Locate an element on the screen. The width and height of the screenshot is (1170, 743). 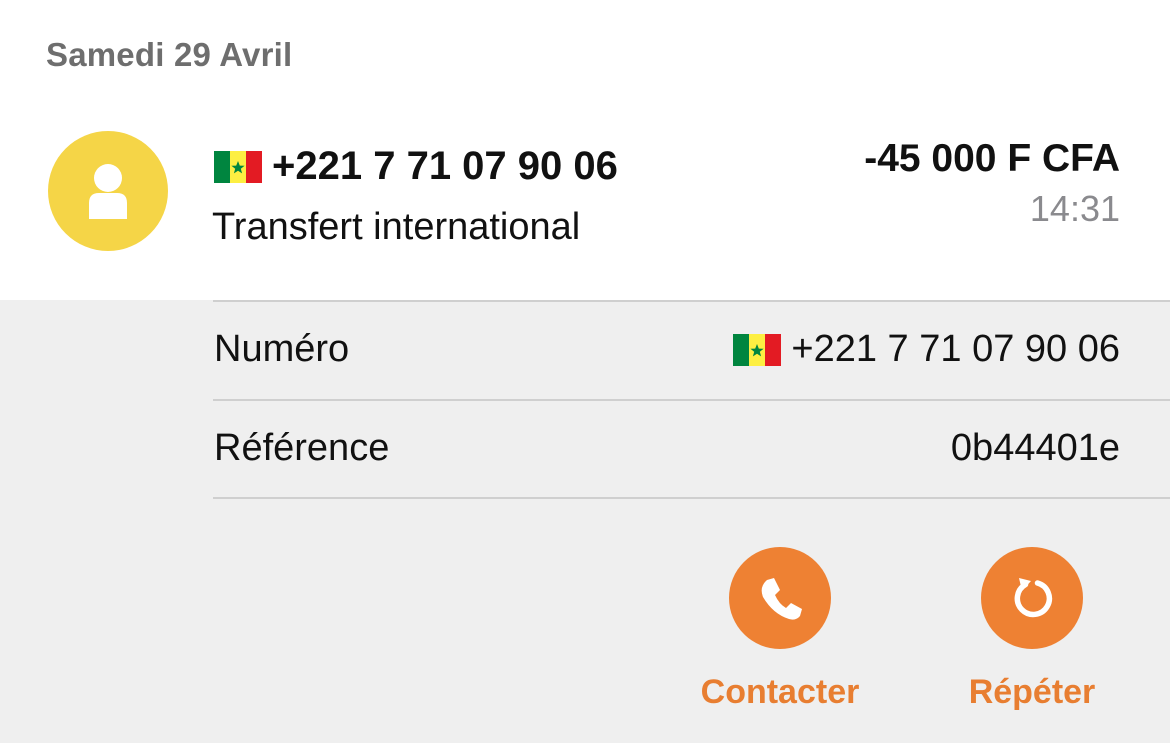
repeat-button: Répéter is located at coordinates (1032, 629).